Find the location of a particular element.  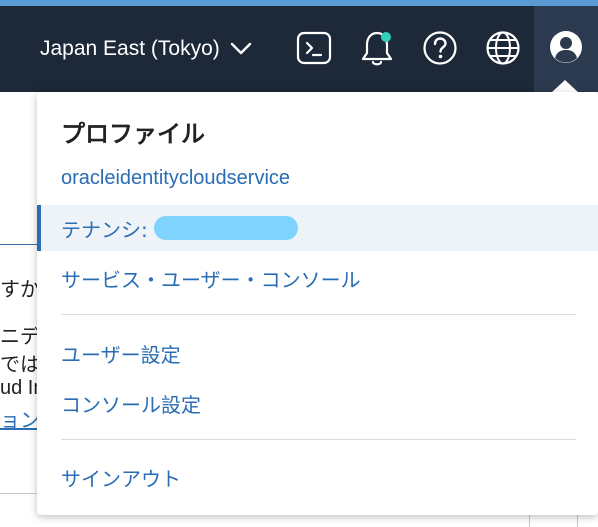

cloud-shell-button is located at coordinates (314, 48).